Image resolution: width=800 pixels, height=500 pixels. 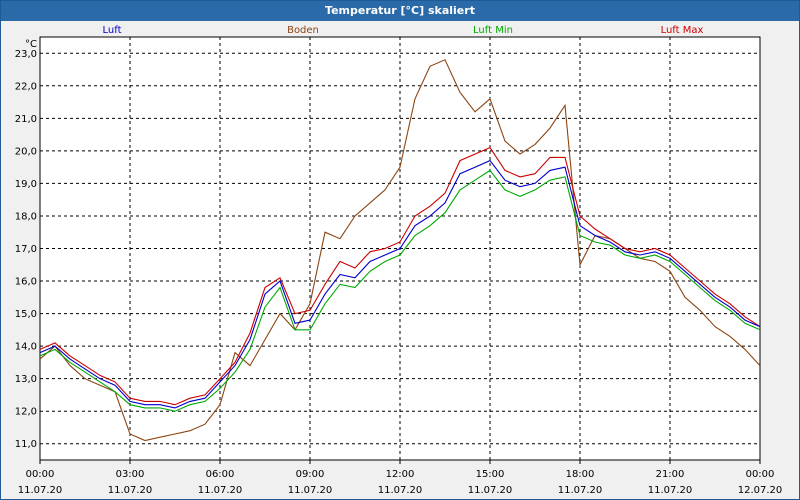 I want to click on y-tick-label: 18,0, so click(x=26, y=216).